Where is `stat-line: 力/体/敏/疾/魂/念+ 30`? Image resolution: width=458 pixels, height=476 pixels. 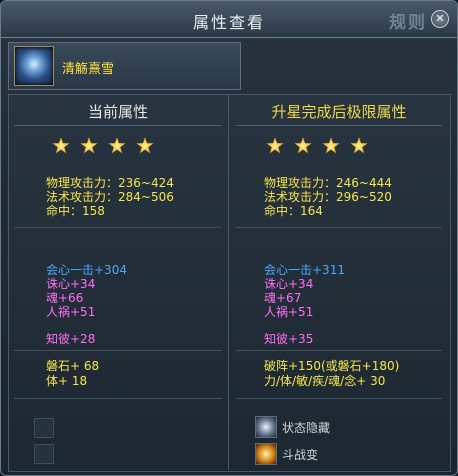 stat-line: 力/体/敏/疾/魂/念+ 30 is located at coordinates (325, 381).